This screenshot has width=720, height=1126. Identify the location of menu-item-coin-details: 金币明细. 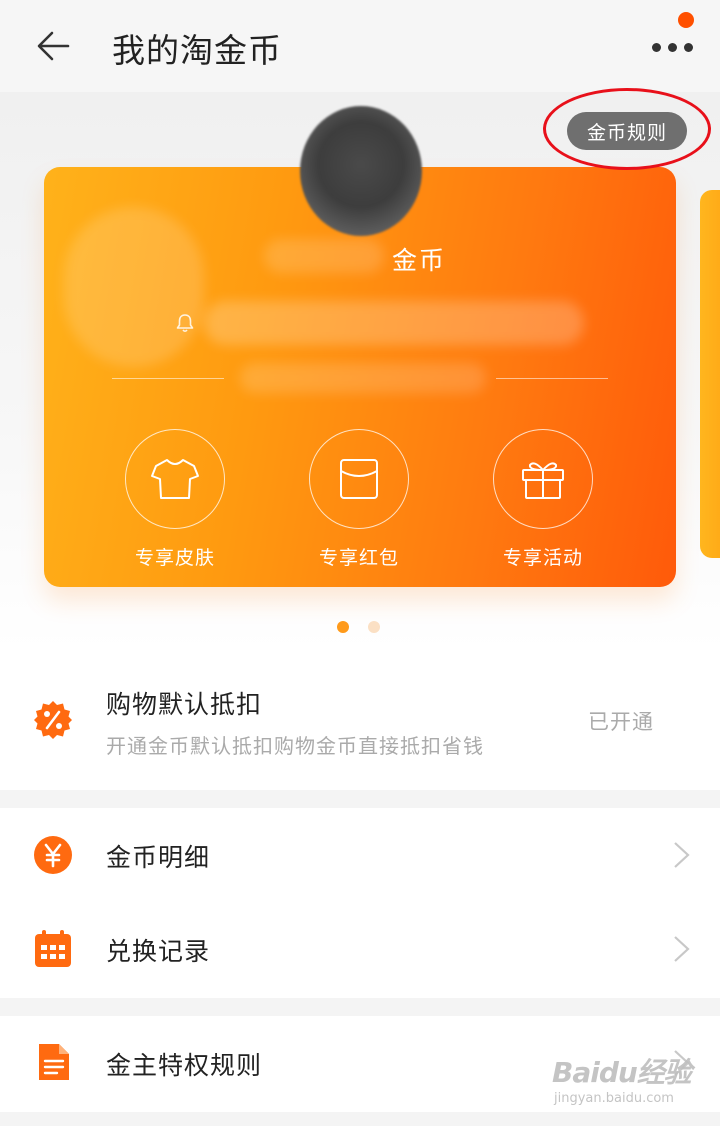
(360, 855).